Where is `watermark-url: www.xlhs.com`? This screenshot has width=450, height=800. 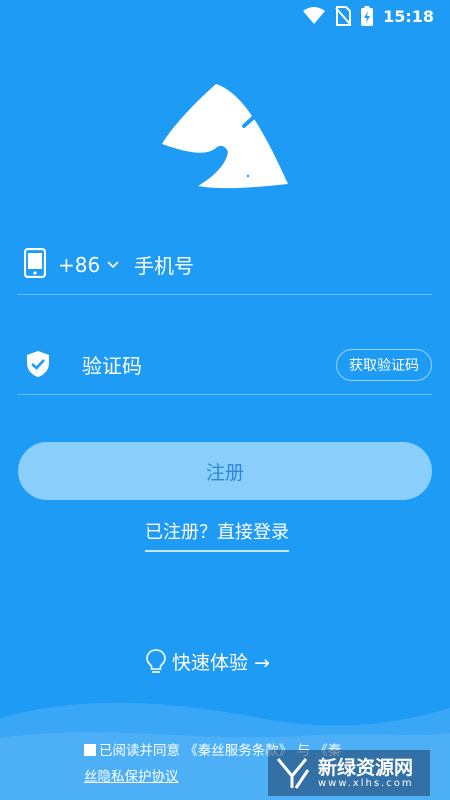
watermark-url: www.xlhs.com is located at coordinates (366, 783).